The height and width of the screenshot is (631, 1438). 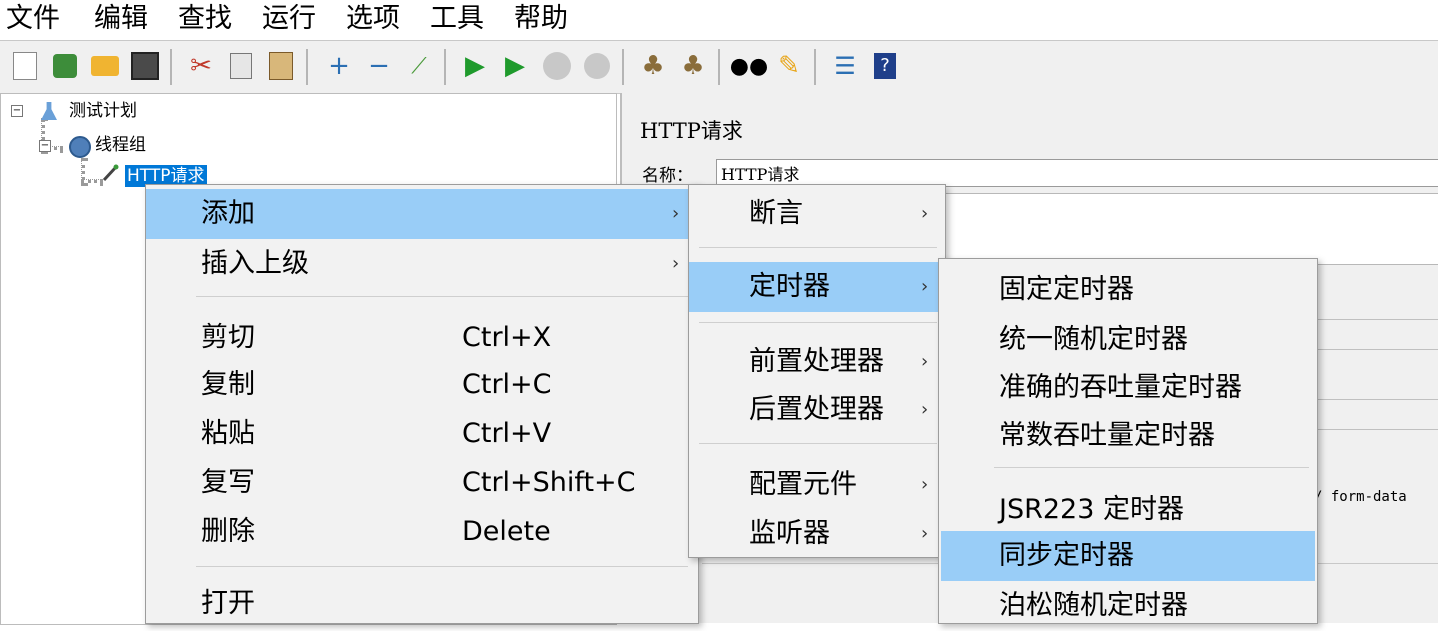 What do you see at coordinates (691, 131) in the screenshot?
I see `panel-title: HTTP请求` at bounding box center [691, 131].